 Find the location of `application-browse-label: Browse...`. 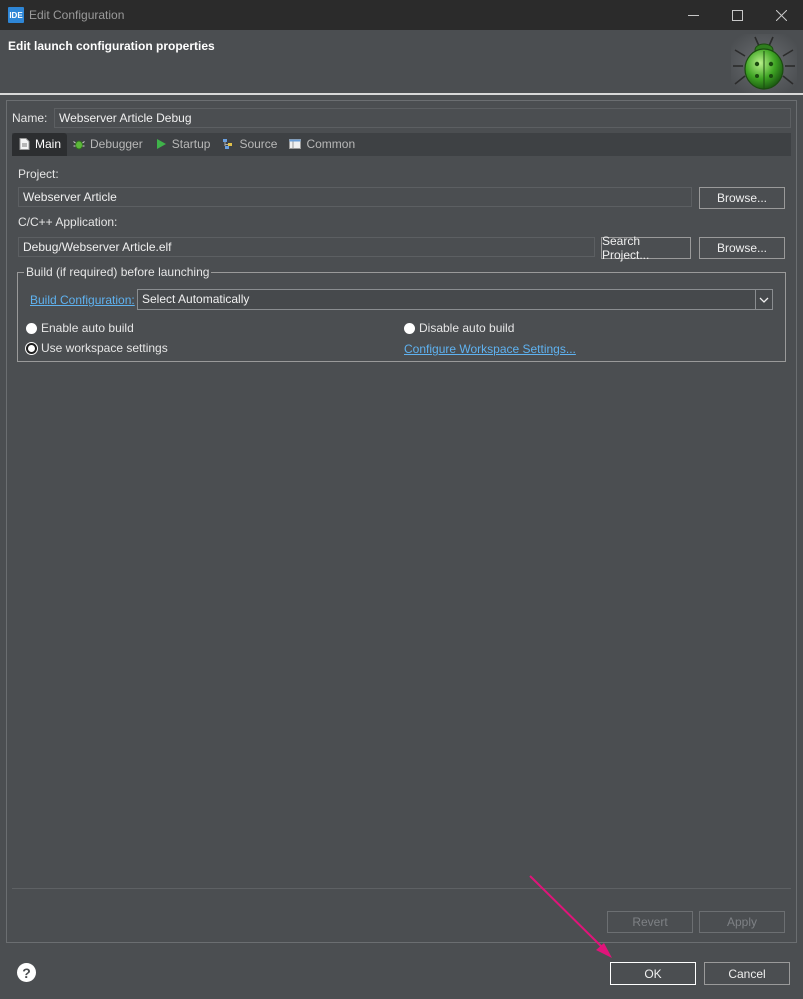

application-browse-label: Browse... is located at coordinates (741, 248).